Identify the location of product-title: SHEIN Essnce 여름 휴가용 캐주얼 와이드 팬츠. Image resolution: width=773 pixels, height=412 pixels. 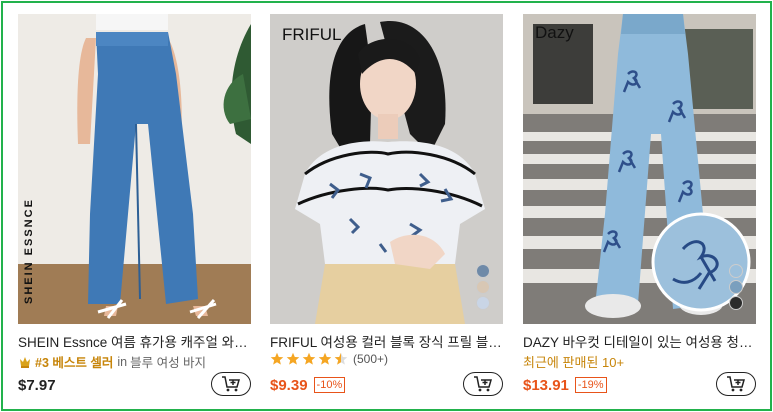
(134, 341).